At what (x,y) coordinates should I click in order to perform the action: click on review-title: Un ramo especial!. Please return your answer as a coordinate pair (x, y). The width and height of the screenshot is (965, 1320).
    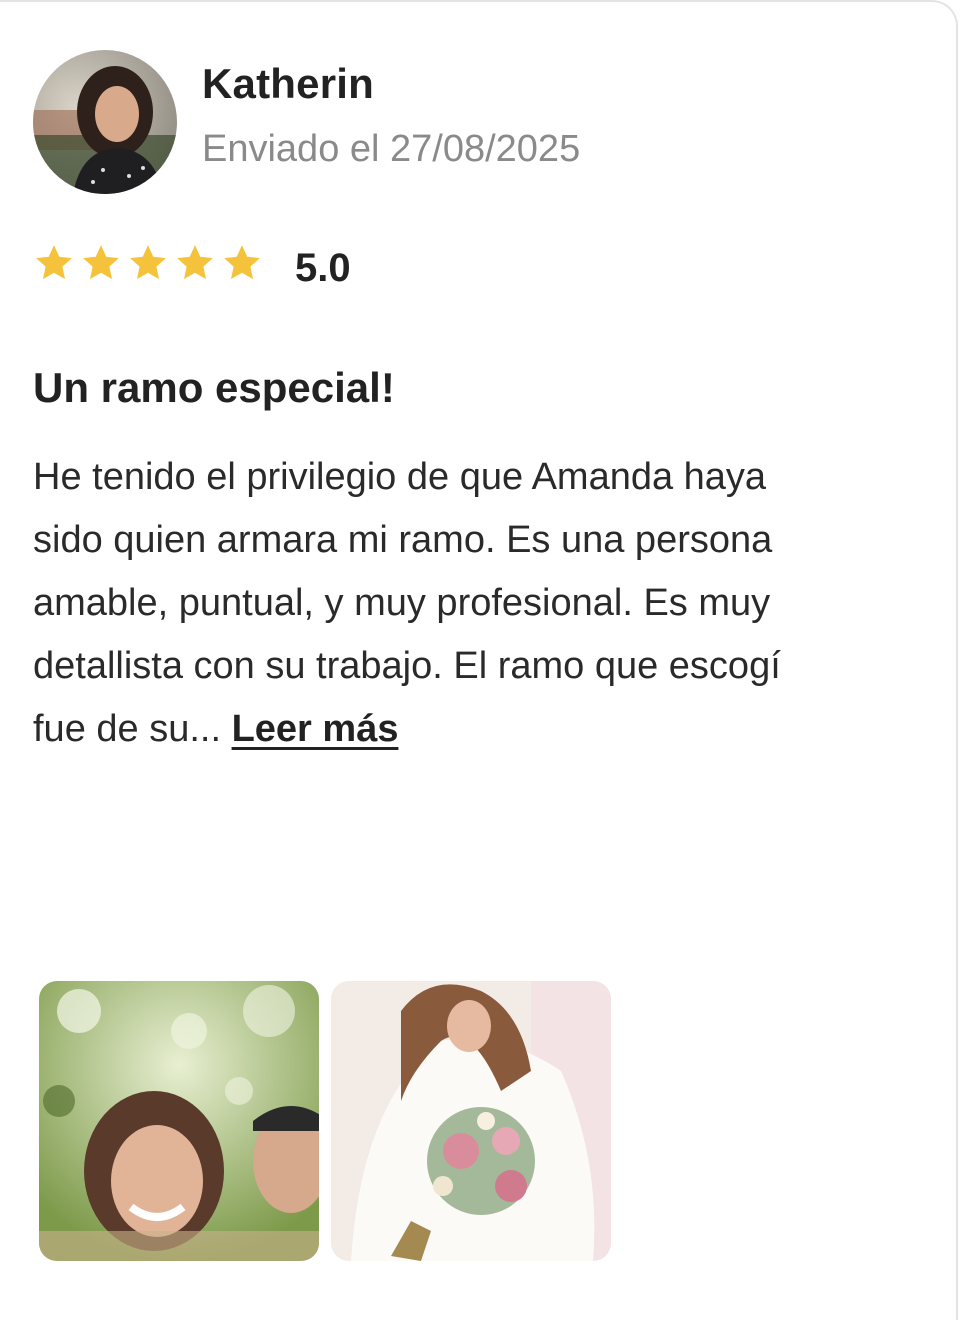
    Looking at the image, I should click on (214, 387).